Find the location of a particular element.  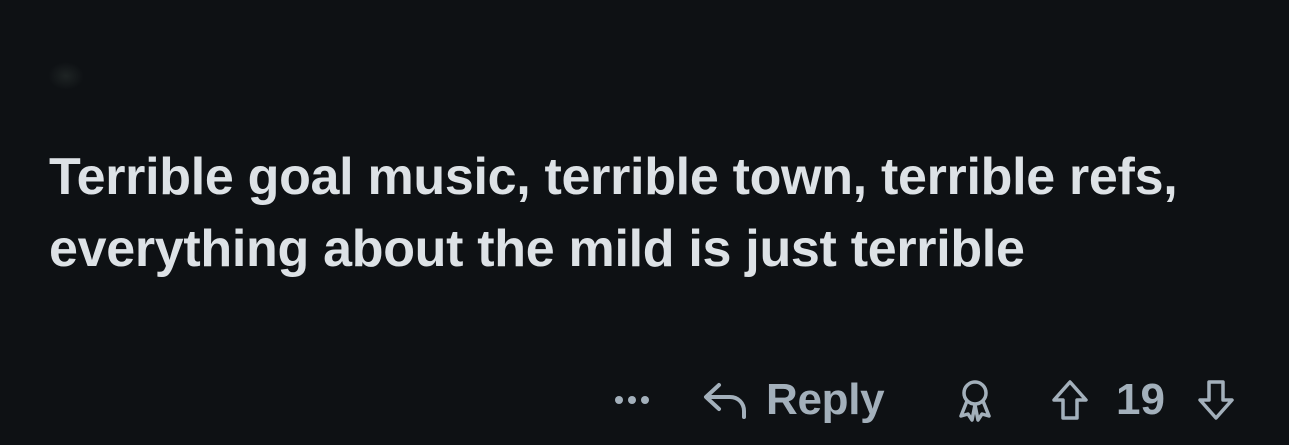

vote-score: 19 is located at coordinates (1140, 399).